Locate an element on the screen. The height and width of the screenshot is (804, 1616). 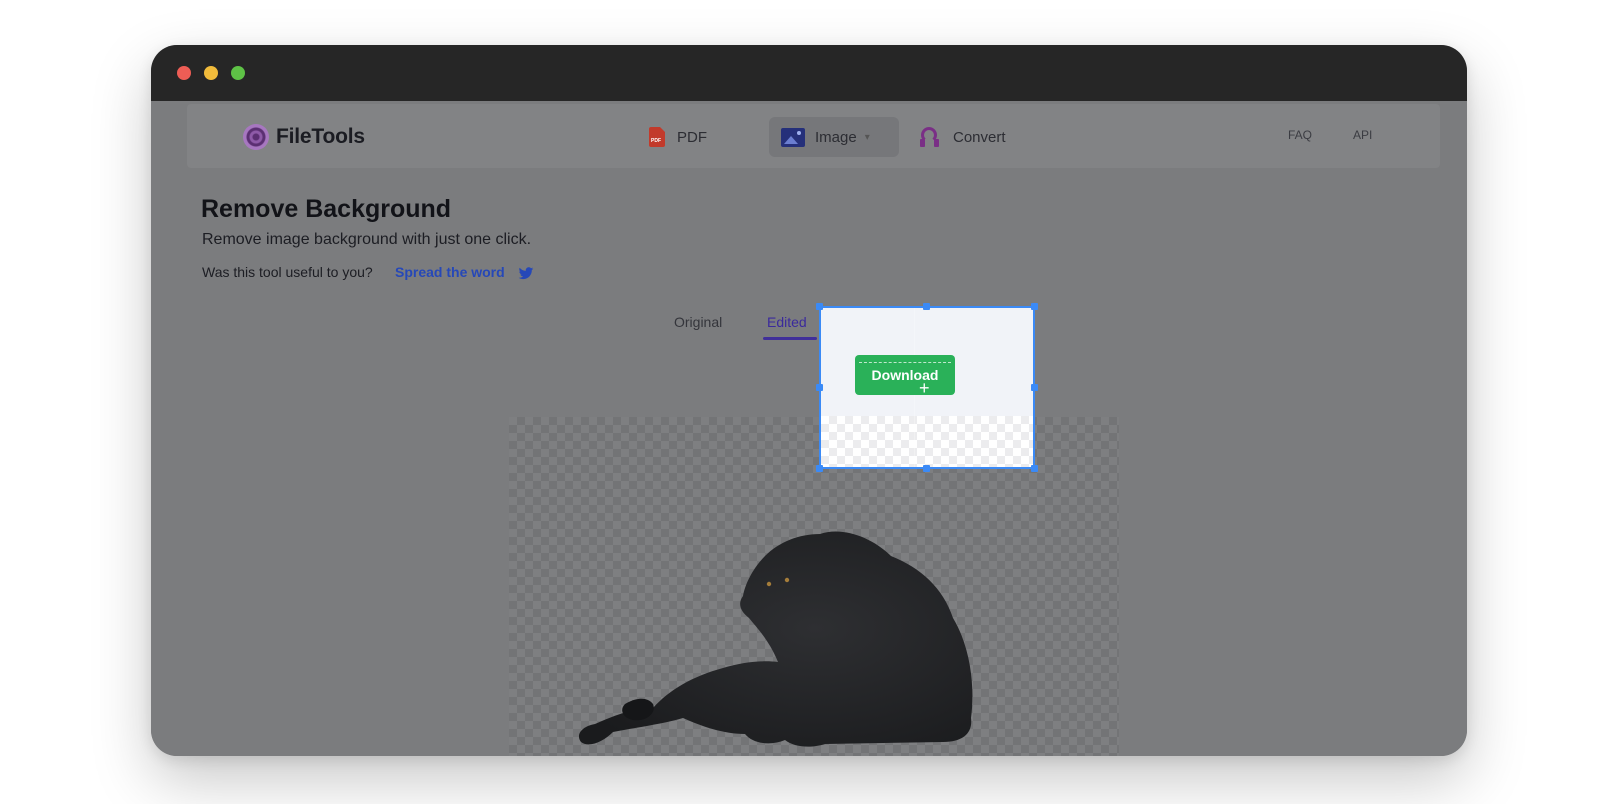
page-title: Remove Background is located at coordinates (326, 209).